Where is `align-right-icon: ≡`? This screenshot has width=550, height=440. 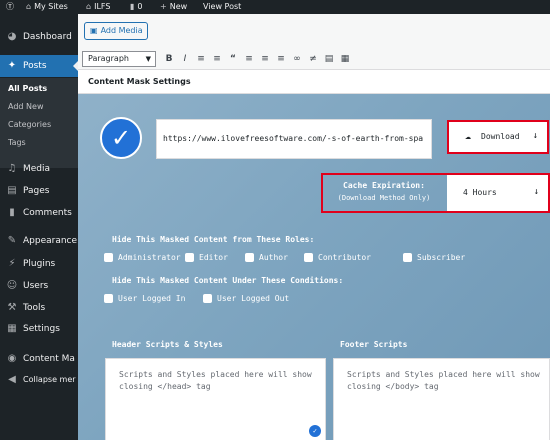
align-right-icon: ≡ is located at coordinates (281, 59).